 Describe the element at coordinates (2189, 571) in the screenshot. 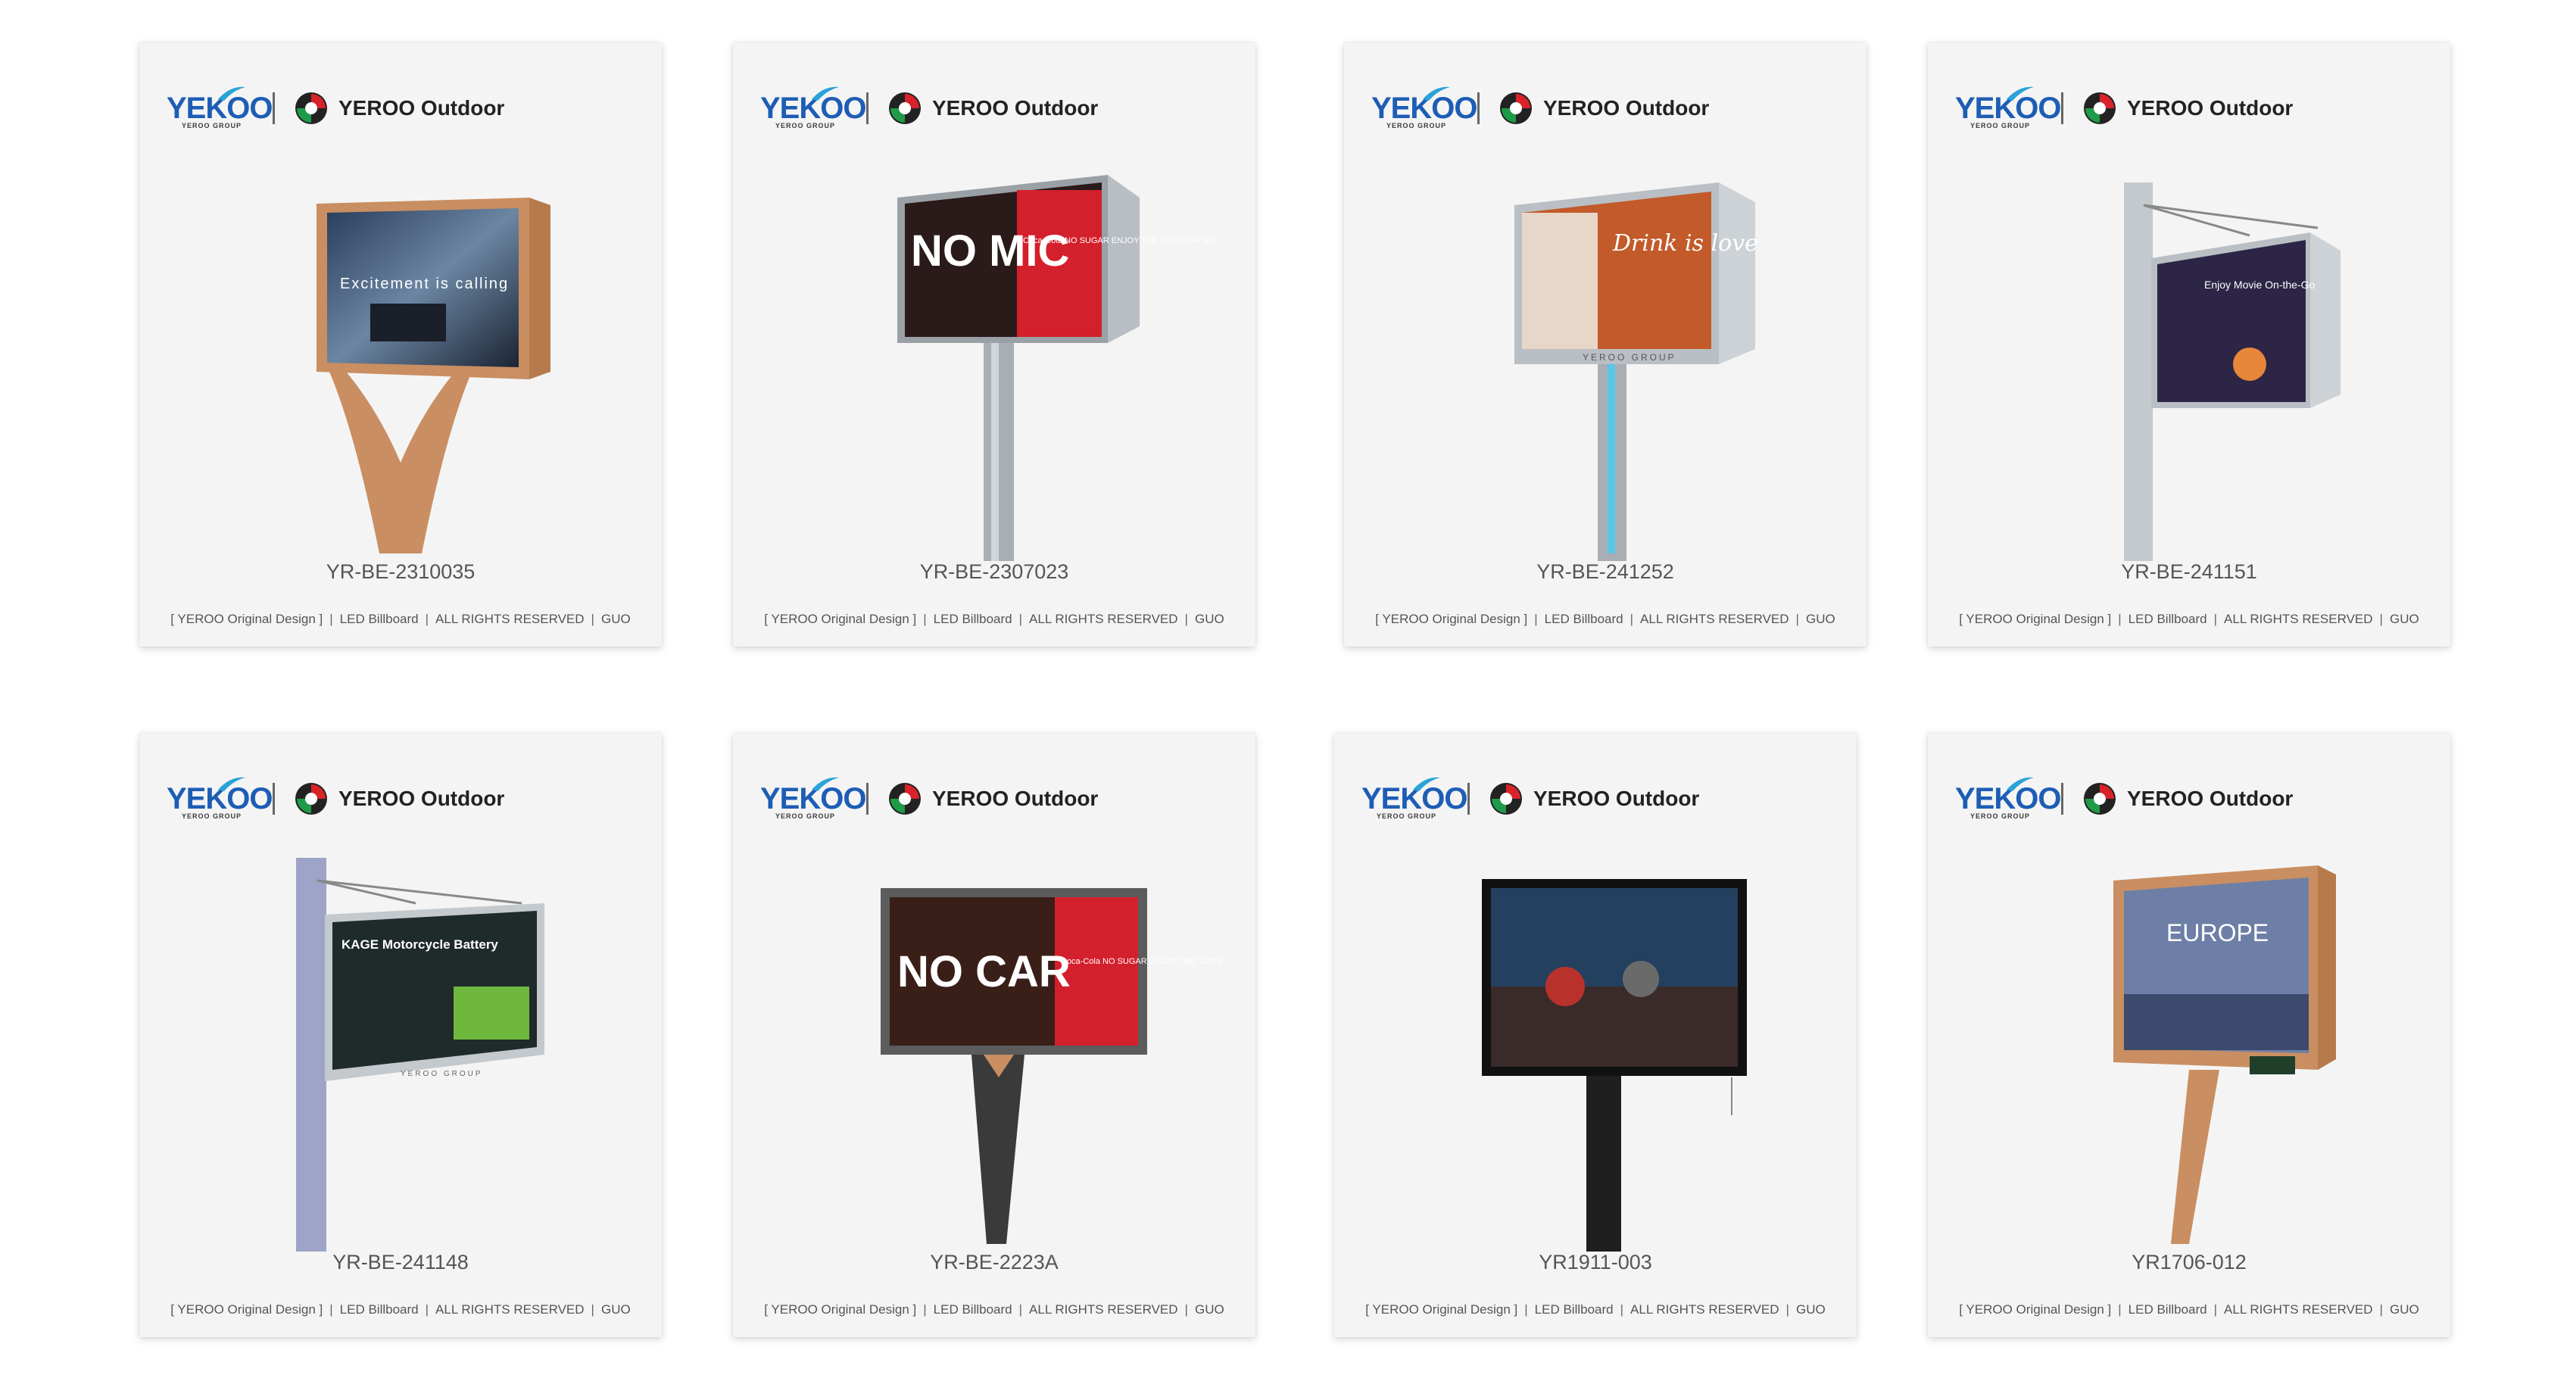

I see `model-number: YR-BE-241151` at that location.